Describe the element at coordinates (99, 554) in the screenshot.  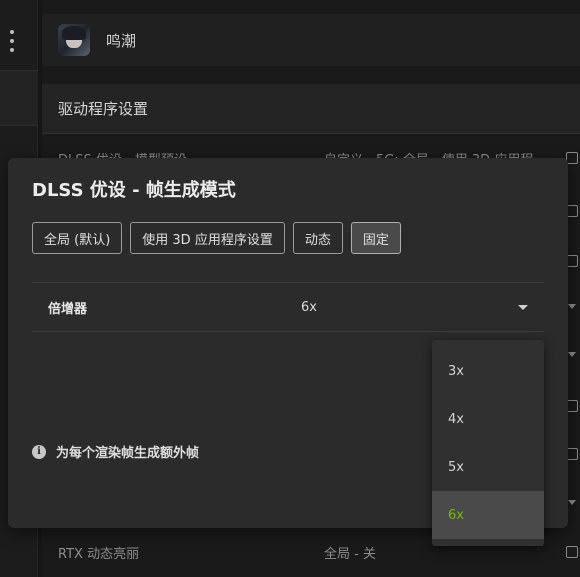
I see `setting-label: RTX 动态亮丽` at that location.